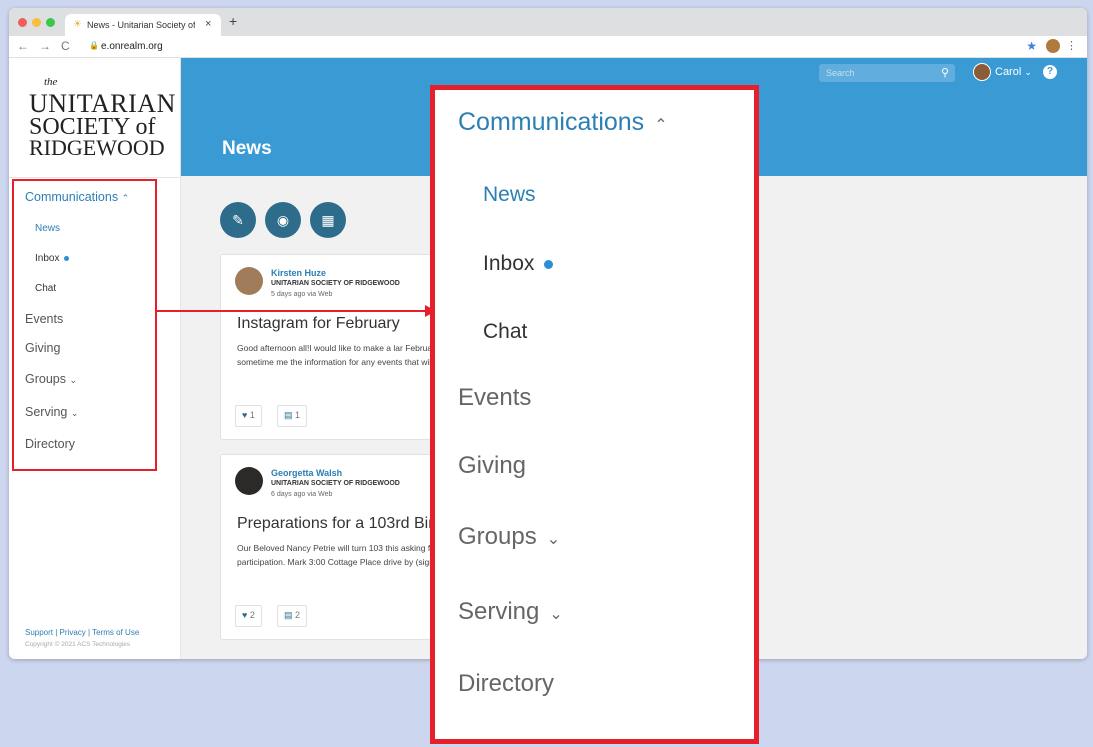 The height and width of the screenshot is (747, 1093). I want to click on zoom-item-label: Communications, so click(551, 122).